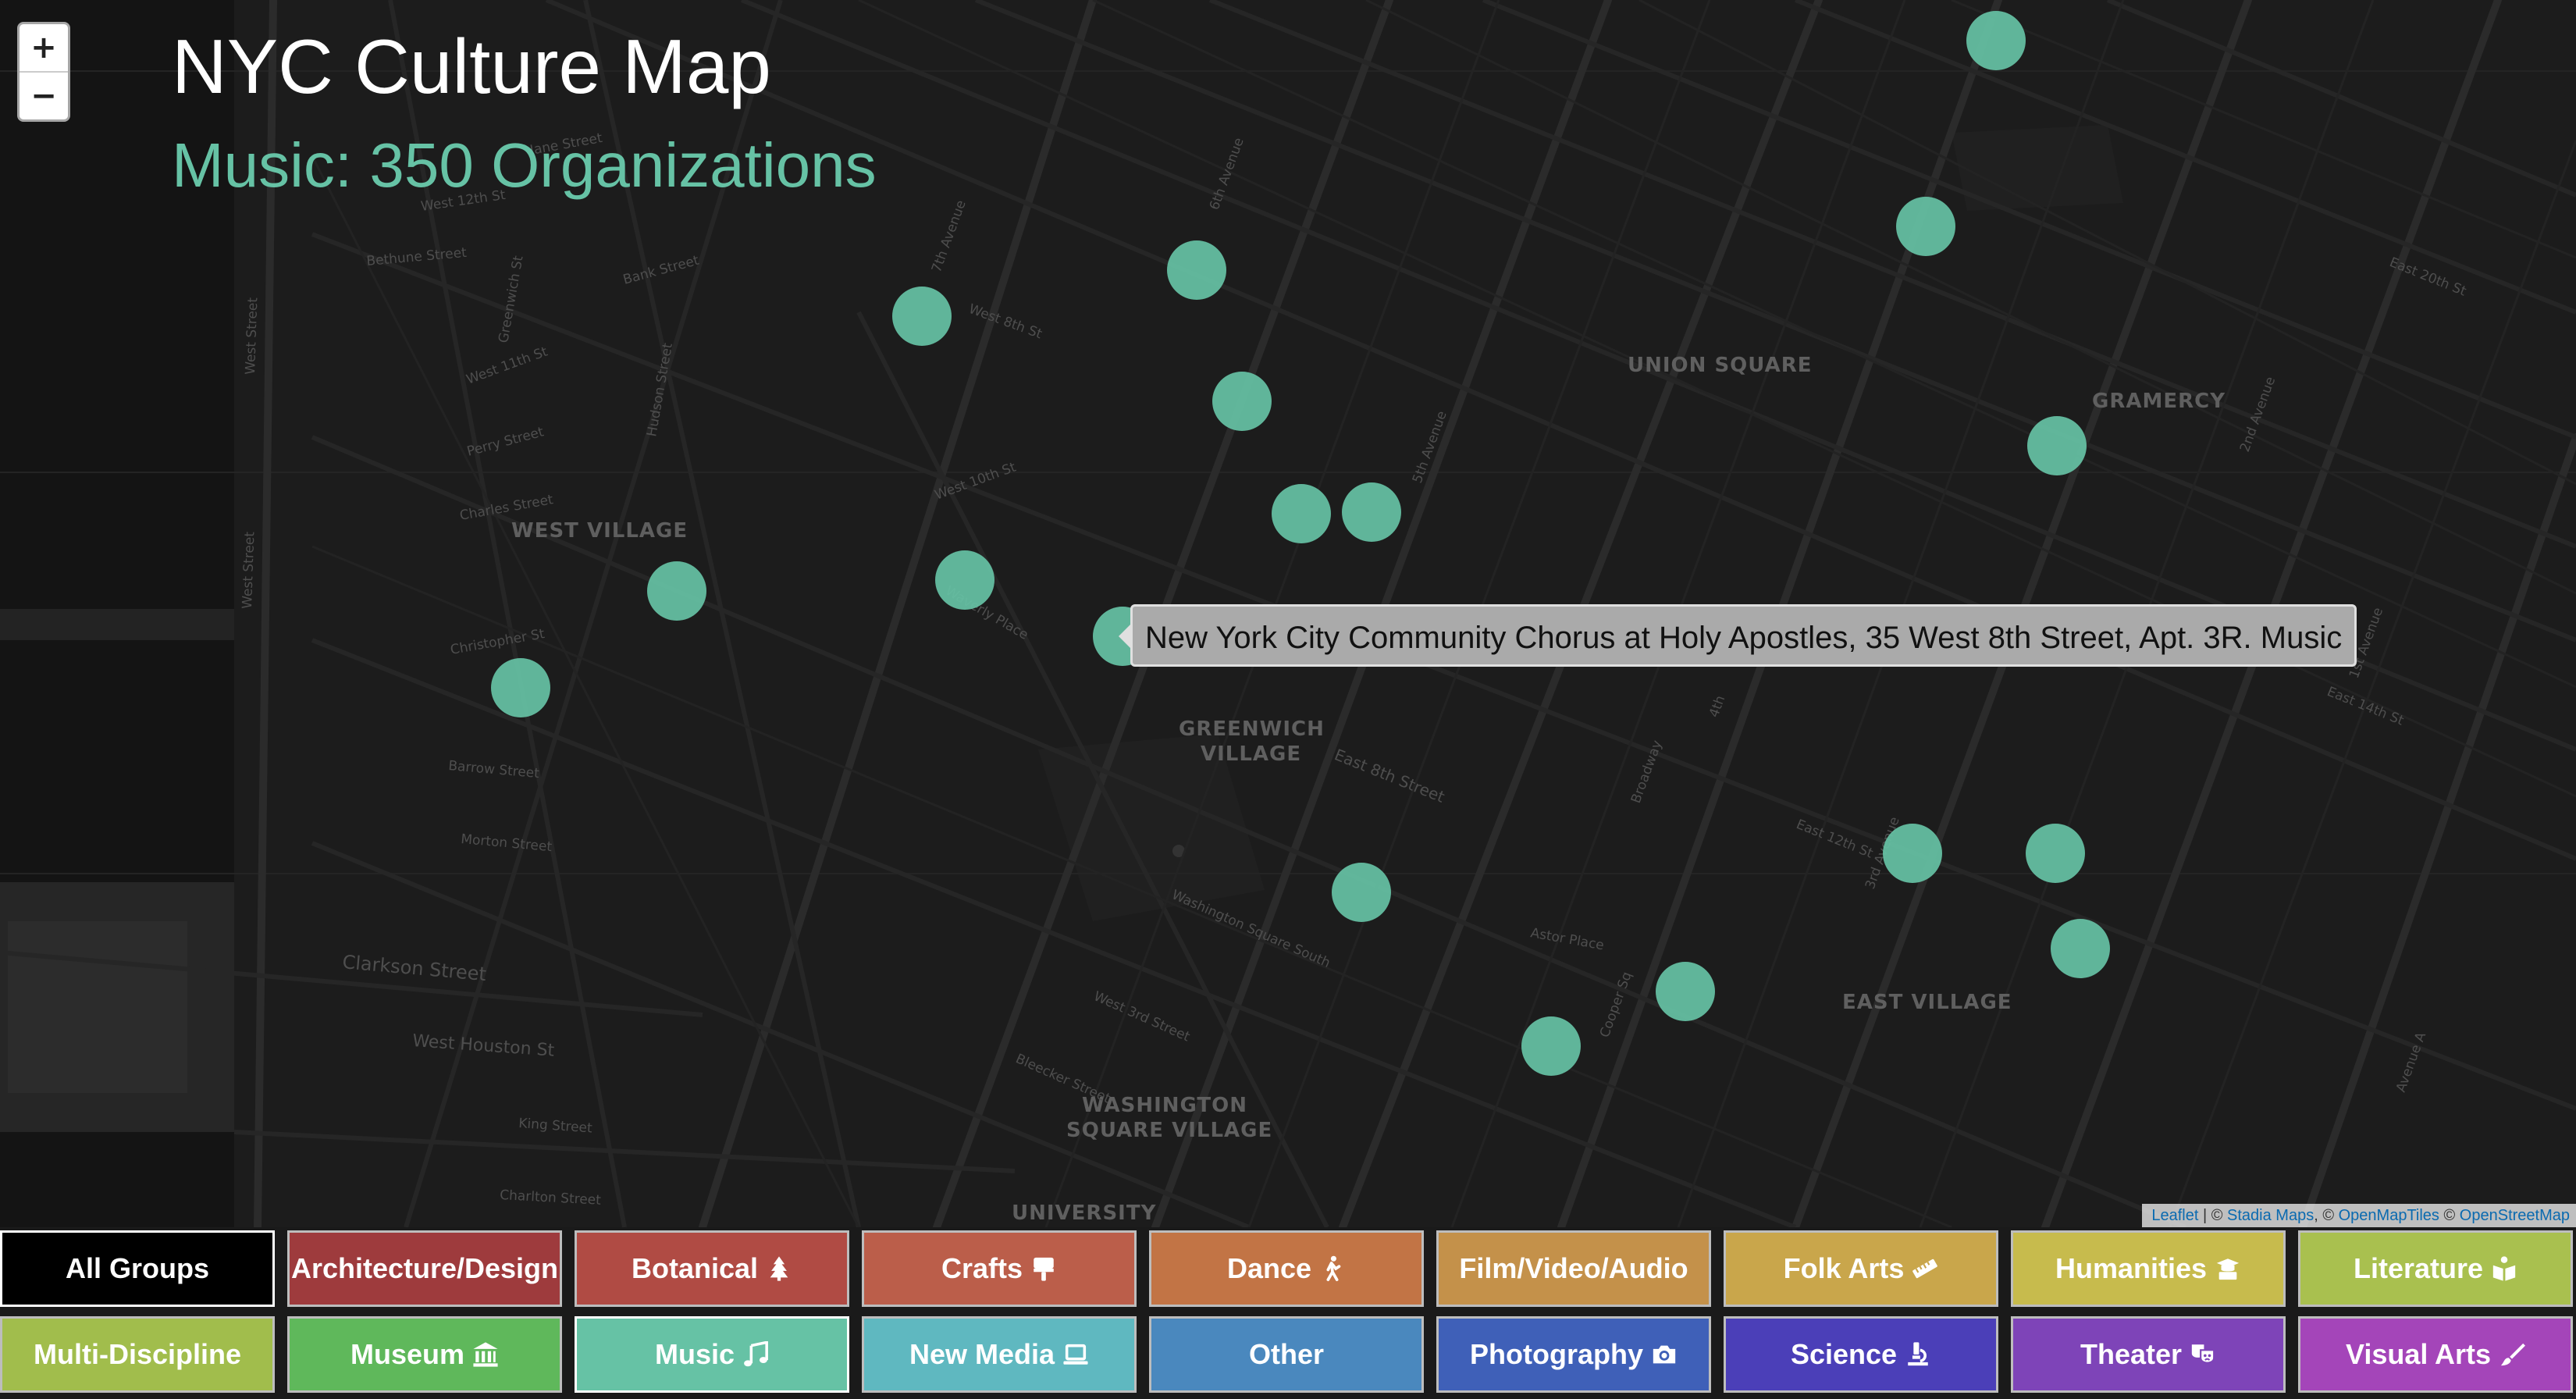 This screenshot has height=1399, width=2576. Describe the element at coordinates (555, 1126) in the screenshot. I see `street-label-king: King Street` at that location.